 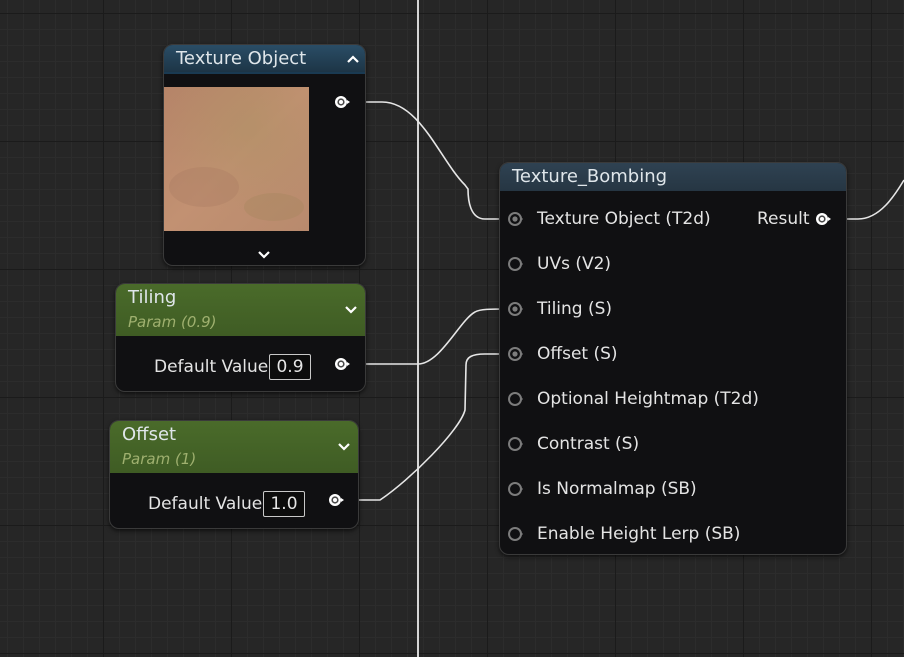 I want to click on wire-tiling-to-bombing, so click(x=432, y=336).